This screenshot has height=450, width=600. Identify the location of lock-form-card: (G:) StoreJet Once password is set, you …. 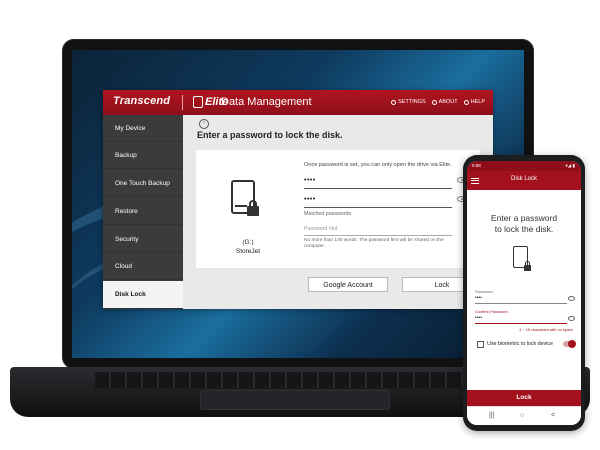
(338, 209).